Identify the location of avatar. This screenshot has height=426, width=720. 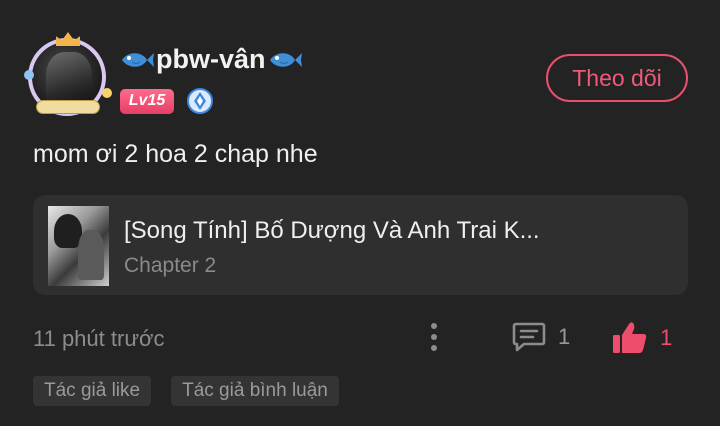
(68, 76).